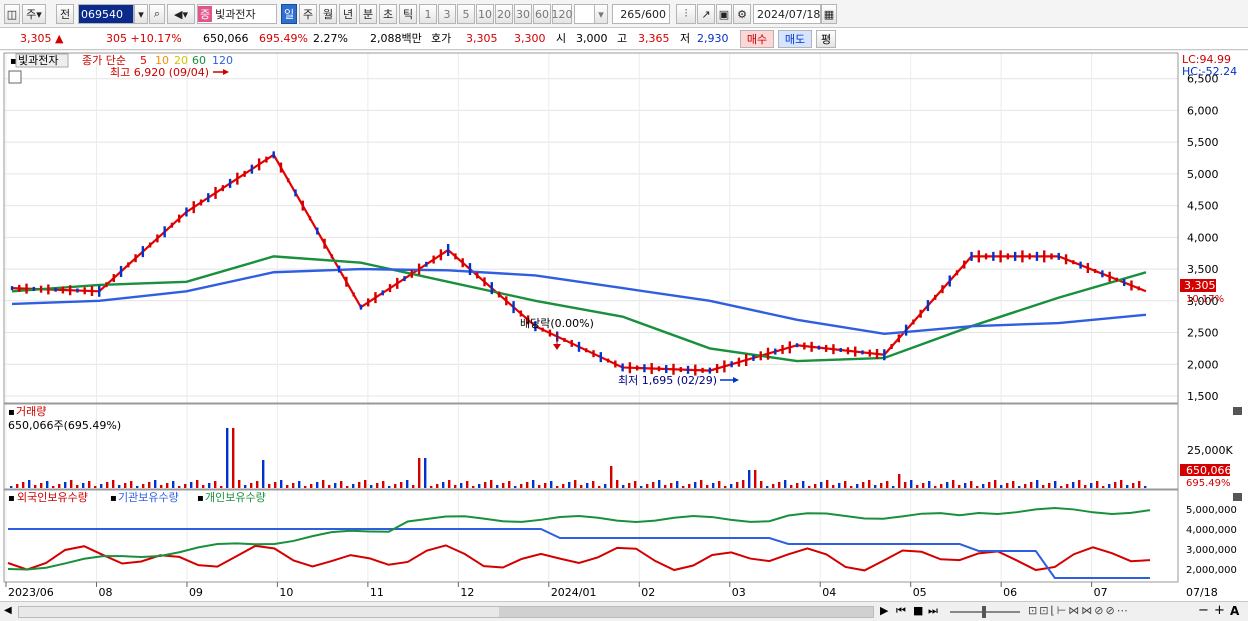 The height and width of the screenshot is (621, 1248). What do you see at coordinates (742, 14) in the screenshot?
I see `gear-icon: ⚙` at bounding box center [742, 14].